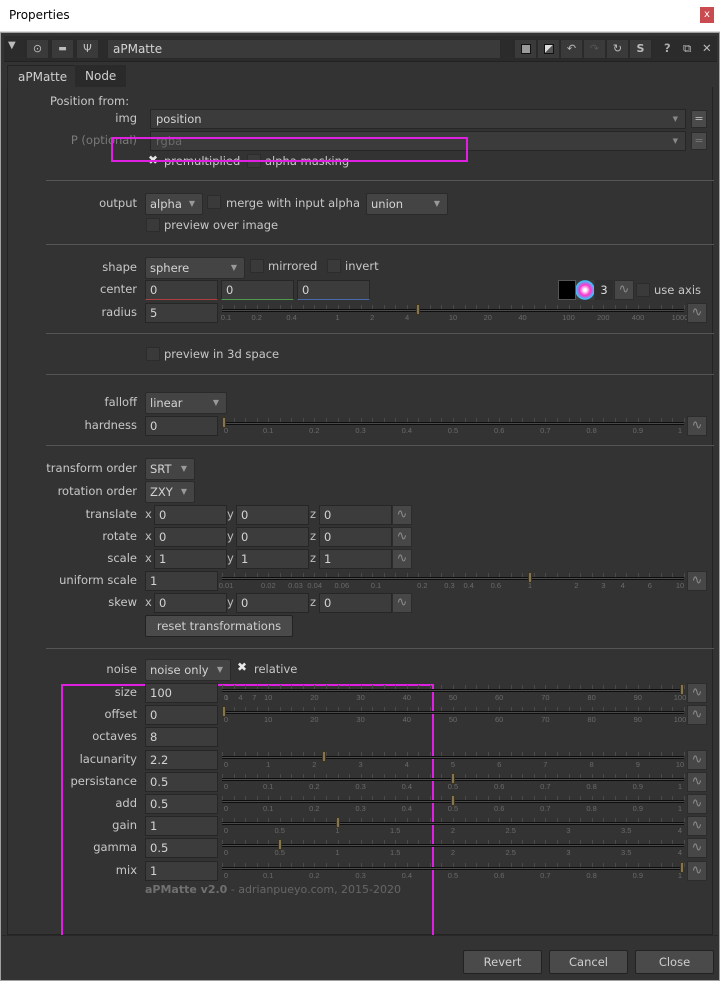 Image resolution: width=720 pixels, height=981 pixels. Describe the element at coordinates (181, 848) in the screenshot. I see `gamma-input: 0.5` at that location.